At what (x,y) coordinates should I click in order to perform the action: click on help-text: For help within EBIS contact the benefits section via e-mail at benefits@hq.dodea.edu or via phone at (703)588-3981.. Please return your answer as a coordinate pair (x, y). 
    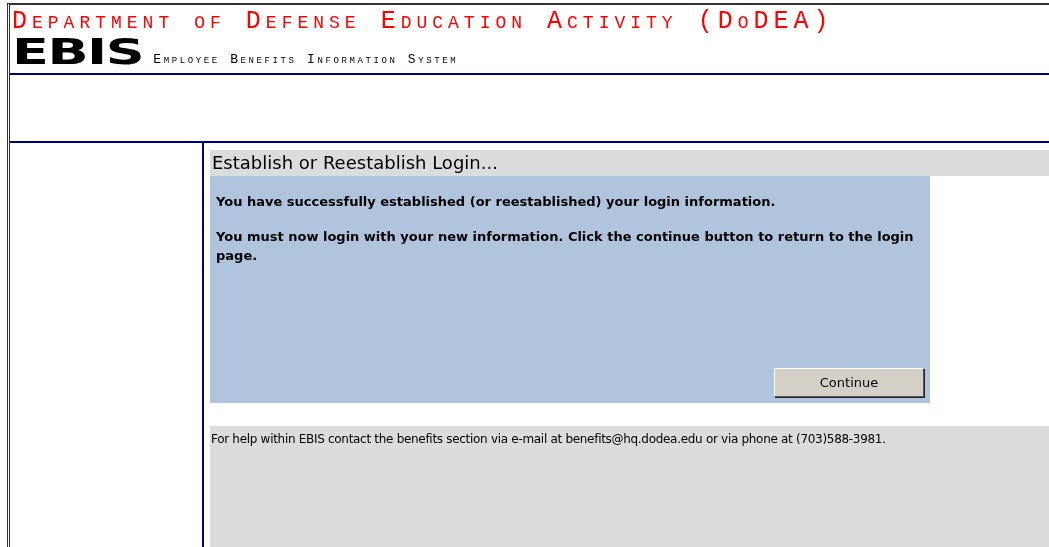
    Looking at the image, I should click on (548, 439).